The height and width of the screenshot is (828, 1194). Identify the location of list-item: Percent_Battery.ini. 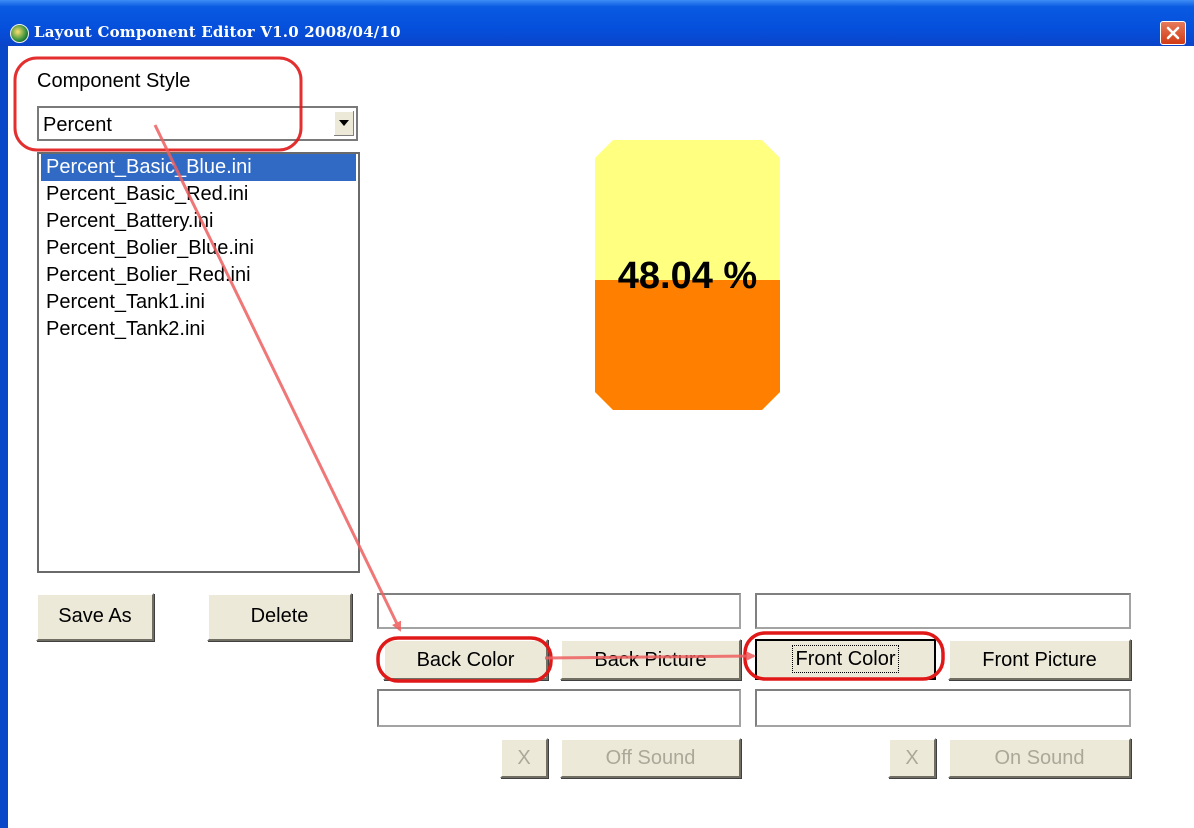
(198, 221).